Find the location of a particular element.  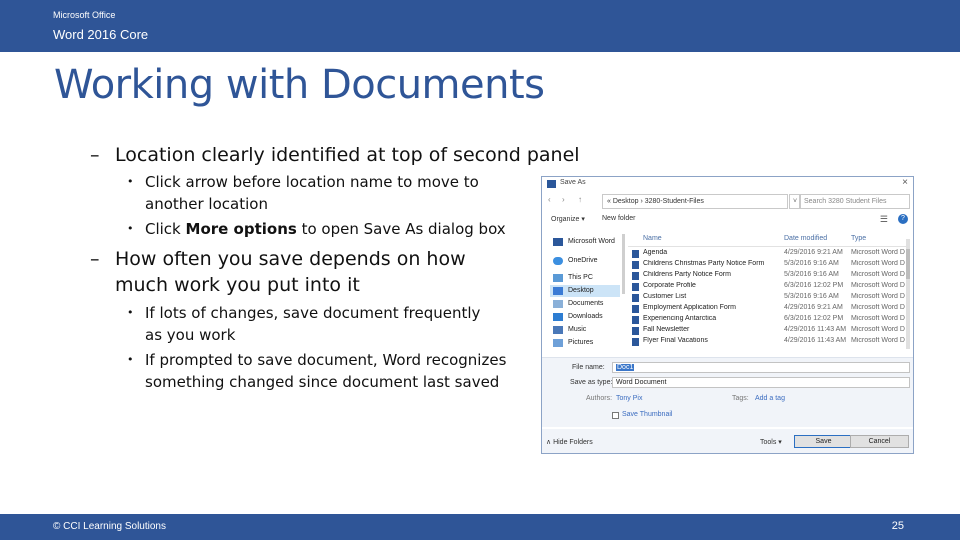

nav-item-label: OneDrive is located at coordinates (583, 260).